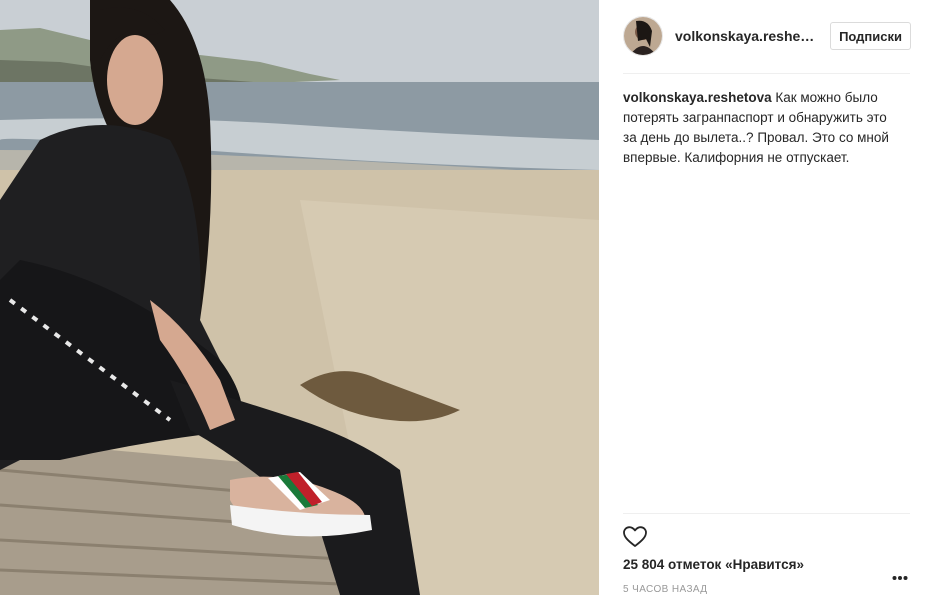  I want to click on actions-divider, so click(766, 513).